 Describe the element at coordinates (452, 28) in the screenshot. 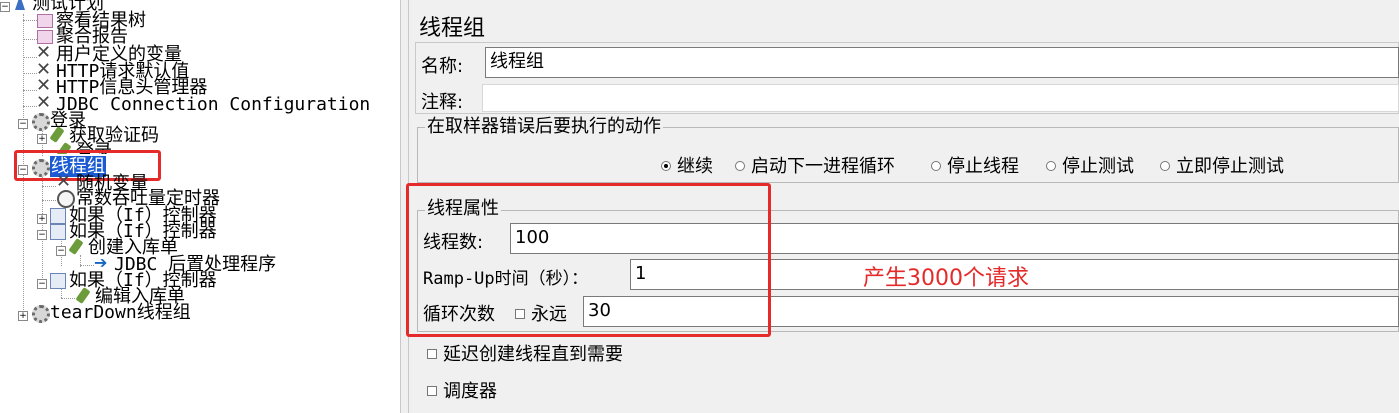

I see `page-title: 线程组` at that location.